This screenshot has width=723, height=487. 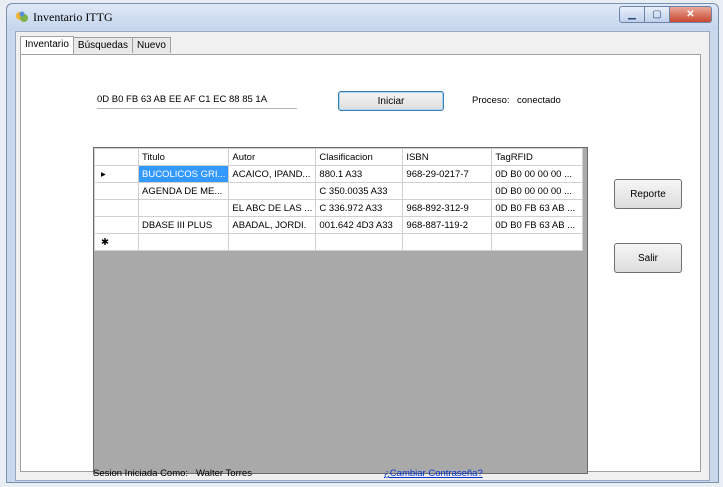 I want to click on new-row-asterisk-icon: ✱, so click(x=116, y=242).